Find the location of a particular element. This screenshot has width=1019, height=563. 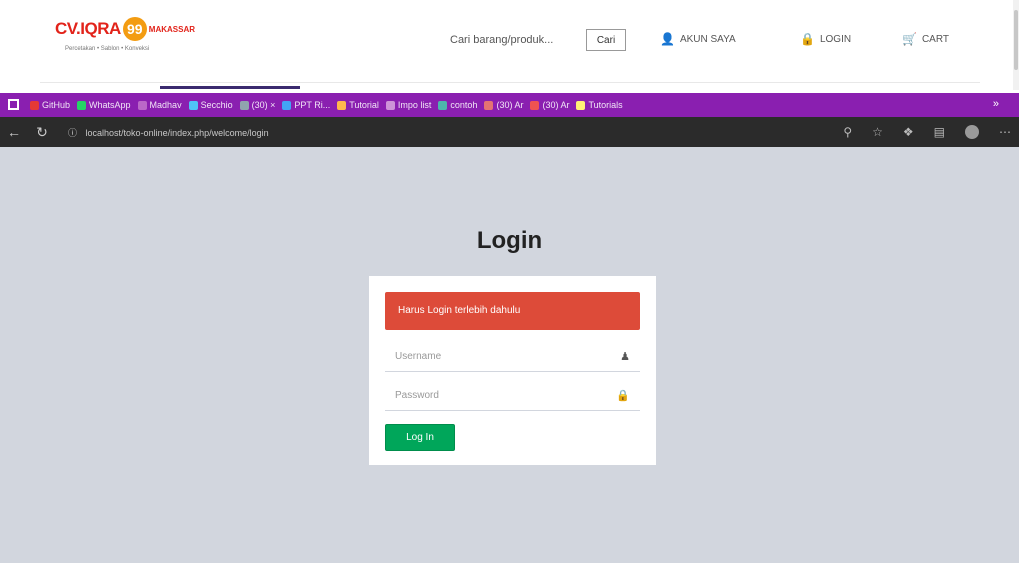

bookmark-item: Madhav is located at coordinates (159, 105).